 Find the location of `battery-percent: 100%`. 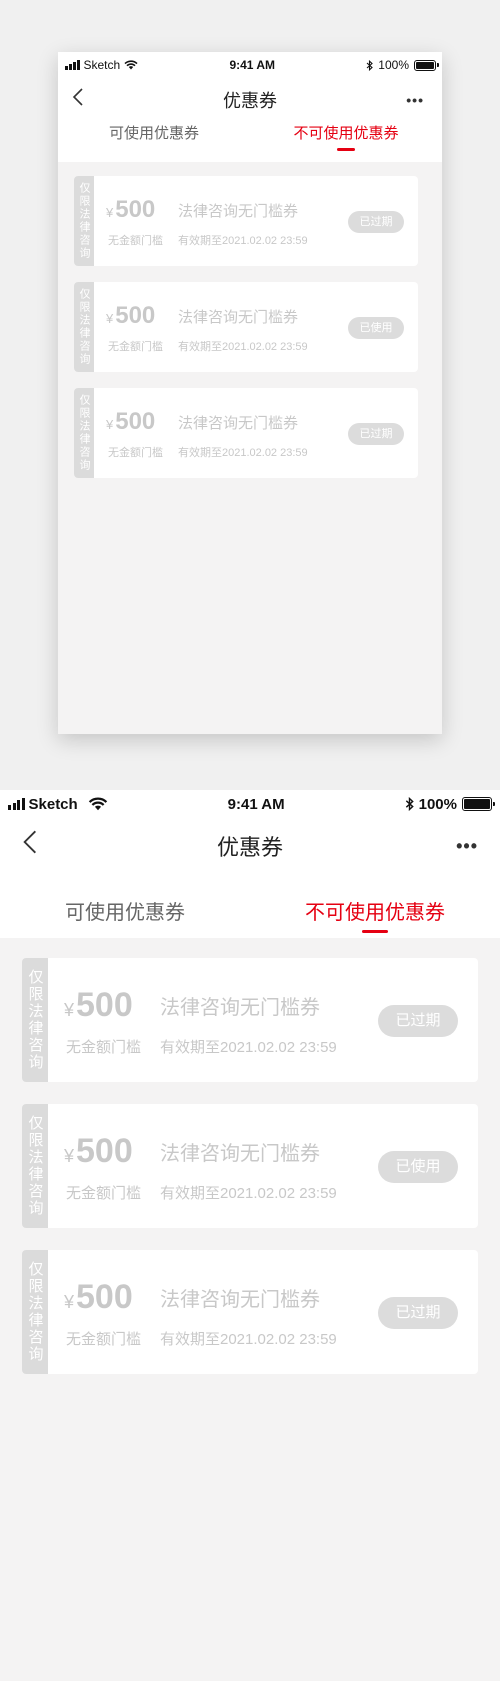

battery-percent: 100% is located at coordinates (437, 804).